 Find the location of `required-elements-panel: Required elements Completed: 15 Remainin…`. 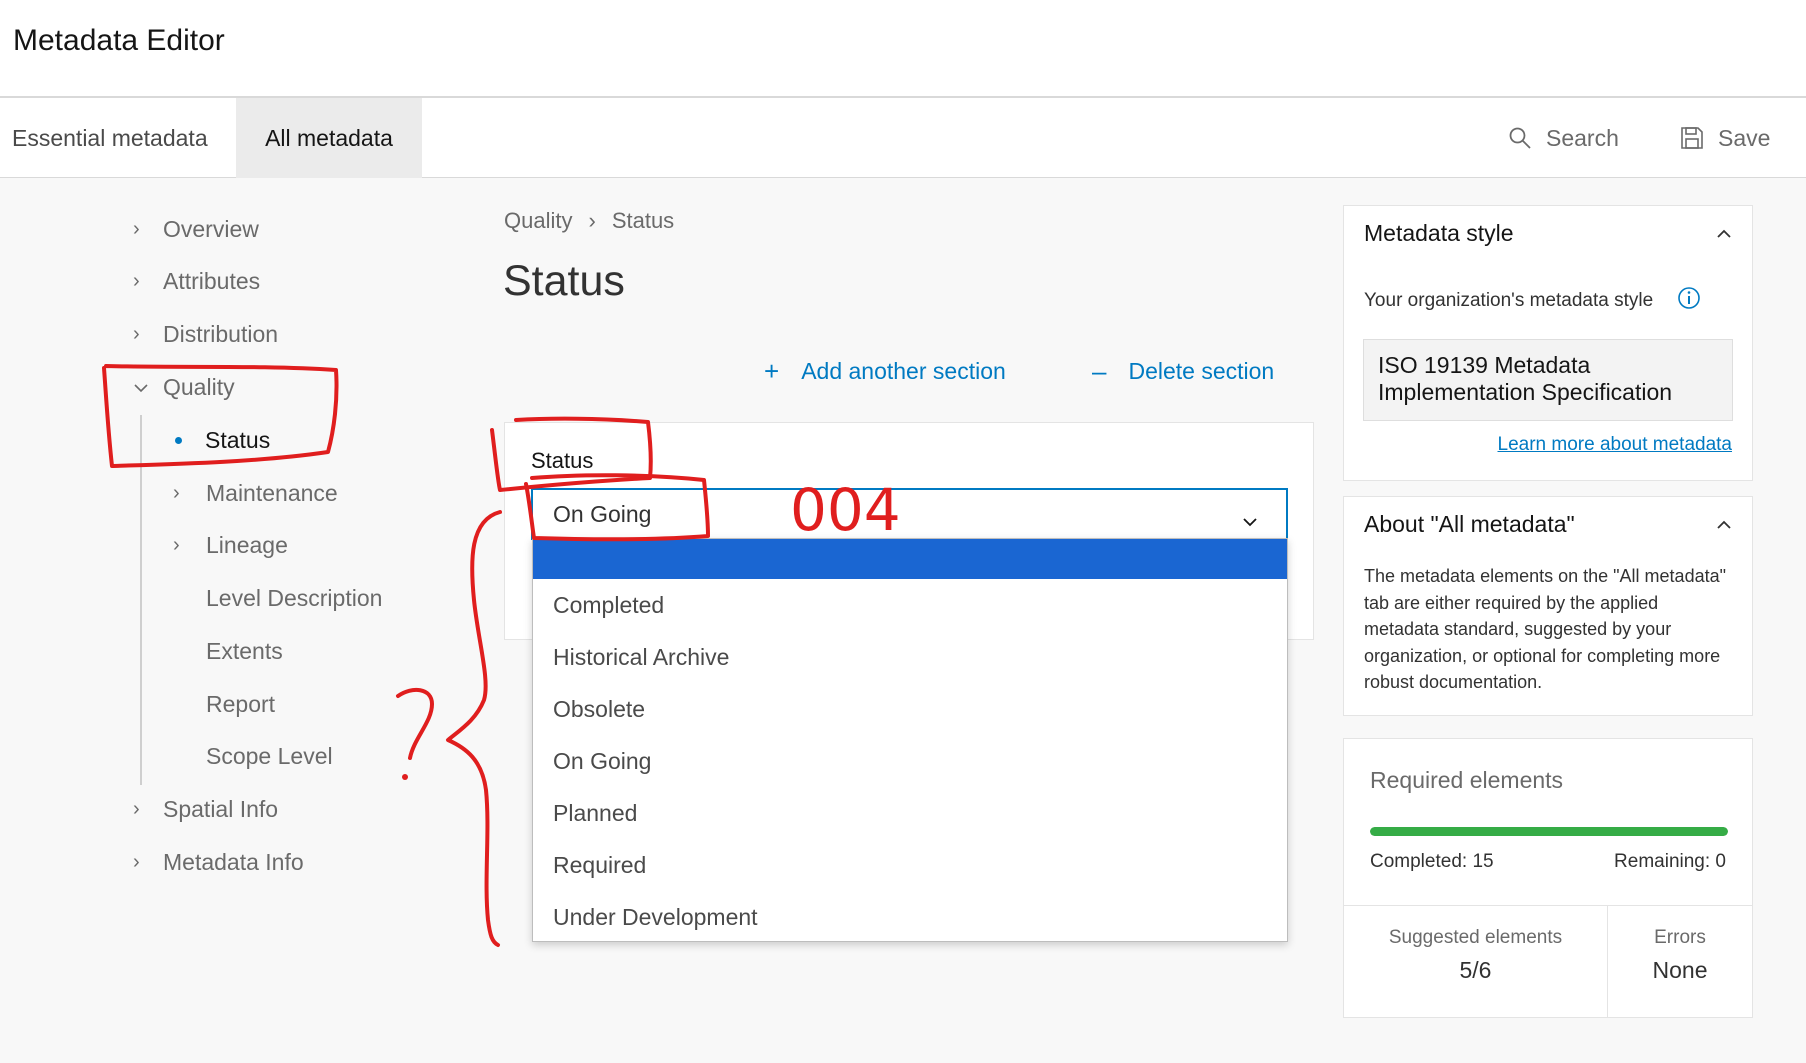

required-elements-panel: Required elements Completed: 15 Remainin… is located at coordinates (1548, 878).